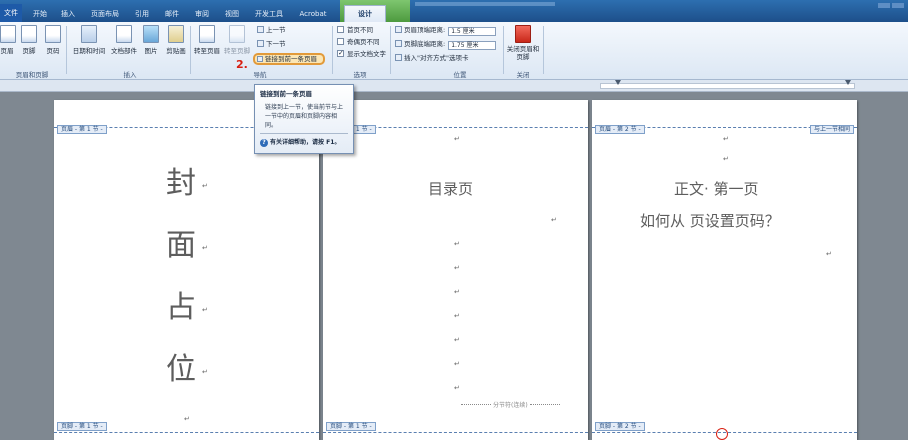 This screenshot has height=440, width=908. Describe the element at coordinates (289, 59) in the screenshot. I see `link-to-previous-button: 链接到前一条页眉` at that location.